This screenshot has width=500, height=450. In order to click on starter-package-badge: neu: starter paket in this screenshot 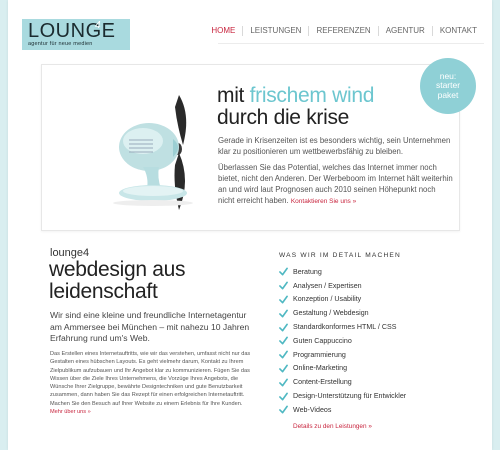, I will do `click(448, 86)`.